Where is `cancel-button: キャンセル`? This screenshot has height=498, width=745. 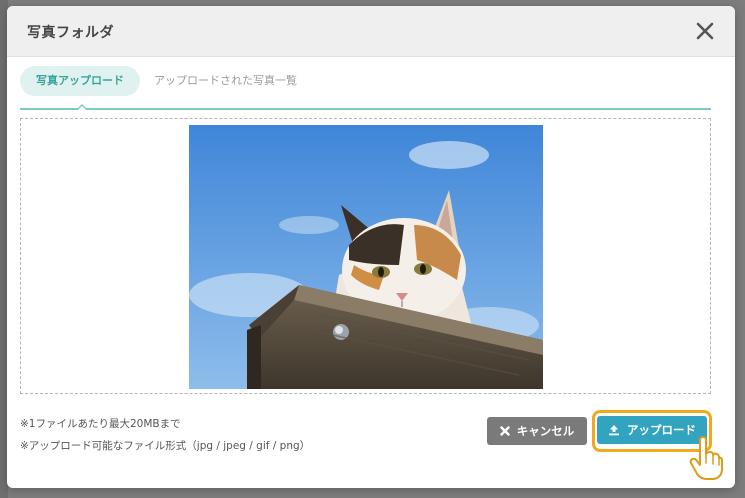
cancel-button: キャンセル is located at coordinates (537, 431).